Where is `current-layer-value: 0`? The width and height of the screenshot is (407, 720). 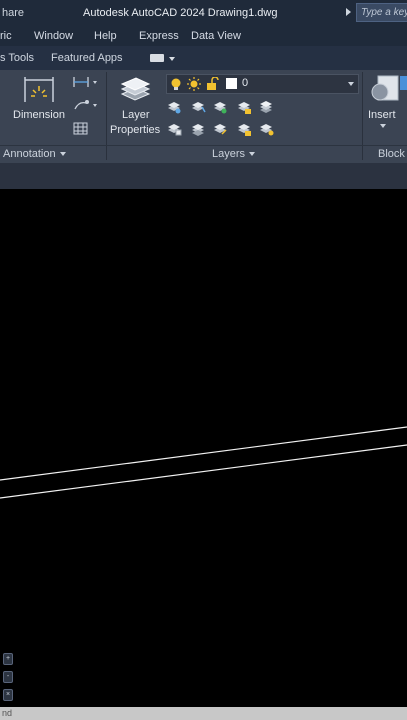 current-layer-value: 0 is located at coordinates (245, 83).